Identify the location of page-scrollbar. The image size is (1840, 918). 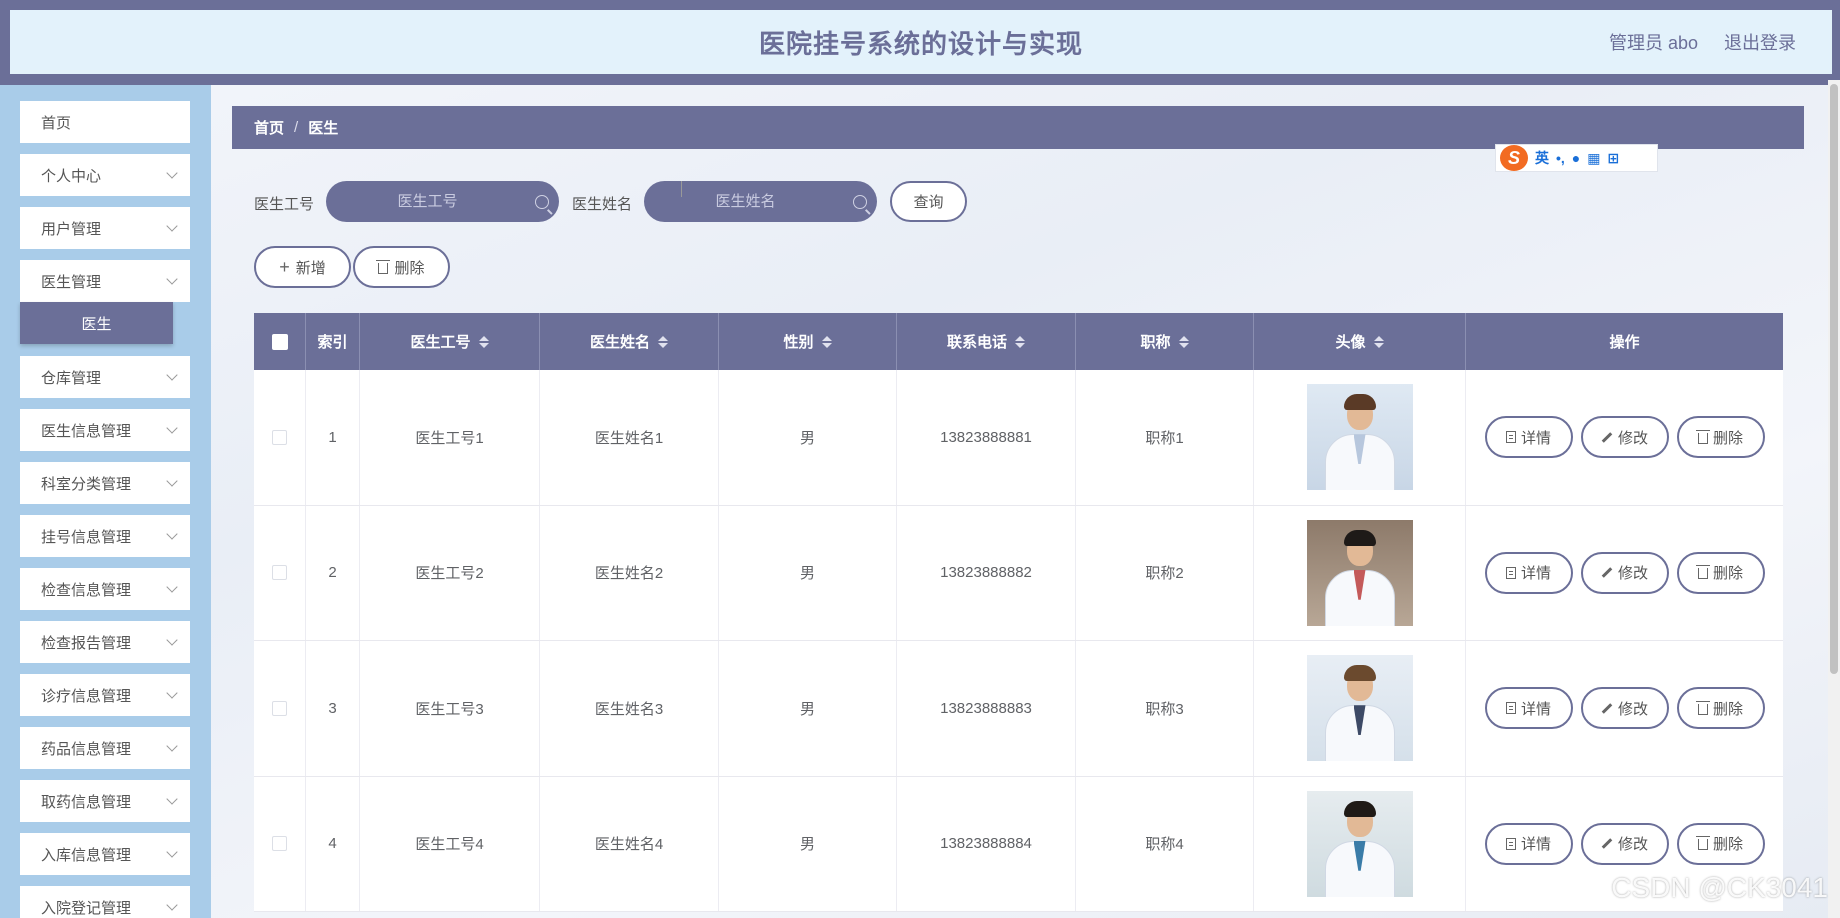
(1834, 499).